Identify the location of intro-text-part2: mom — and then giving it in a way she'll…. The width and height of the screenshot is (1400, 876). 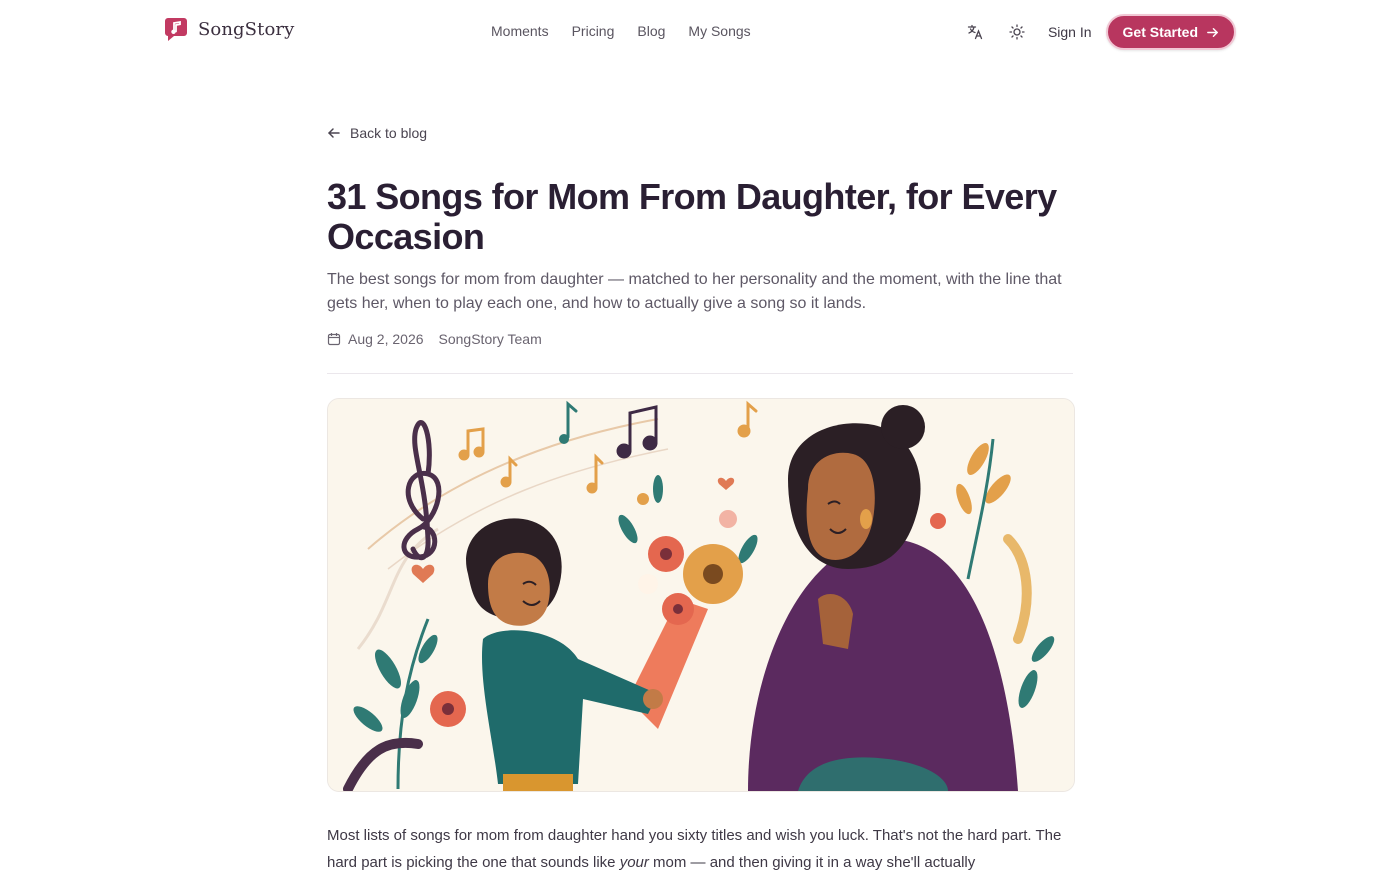
(812, 862).